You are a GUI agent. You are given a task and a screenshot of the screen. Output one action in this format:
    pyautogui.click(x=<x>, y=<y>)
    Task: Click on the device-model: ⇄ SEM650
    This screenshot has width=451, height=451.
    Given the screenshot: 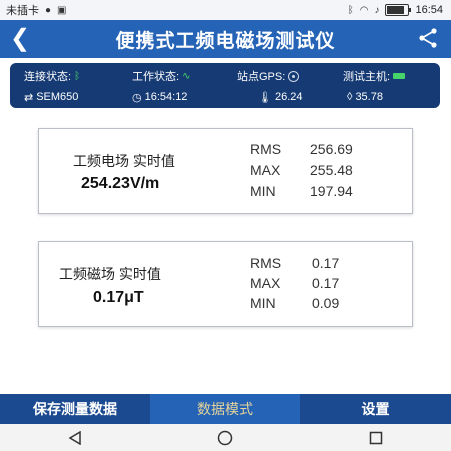 What is the action you would take?
    pyautogui.click(x=51, y=97)
    